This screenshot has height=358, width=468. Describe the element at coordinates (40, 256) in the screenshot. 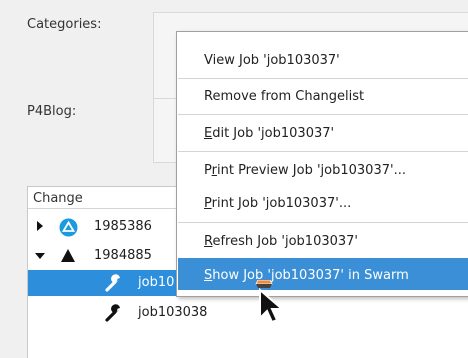

I see `collapse-arrow-icon` at that location.